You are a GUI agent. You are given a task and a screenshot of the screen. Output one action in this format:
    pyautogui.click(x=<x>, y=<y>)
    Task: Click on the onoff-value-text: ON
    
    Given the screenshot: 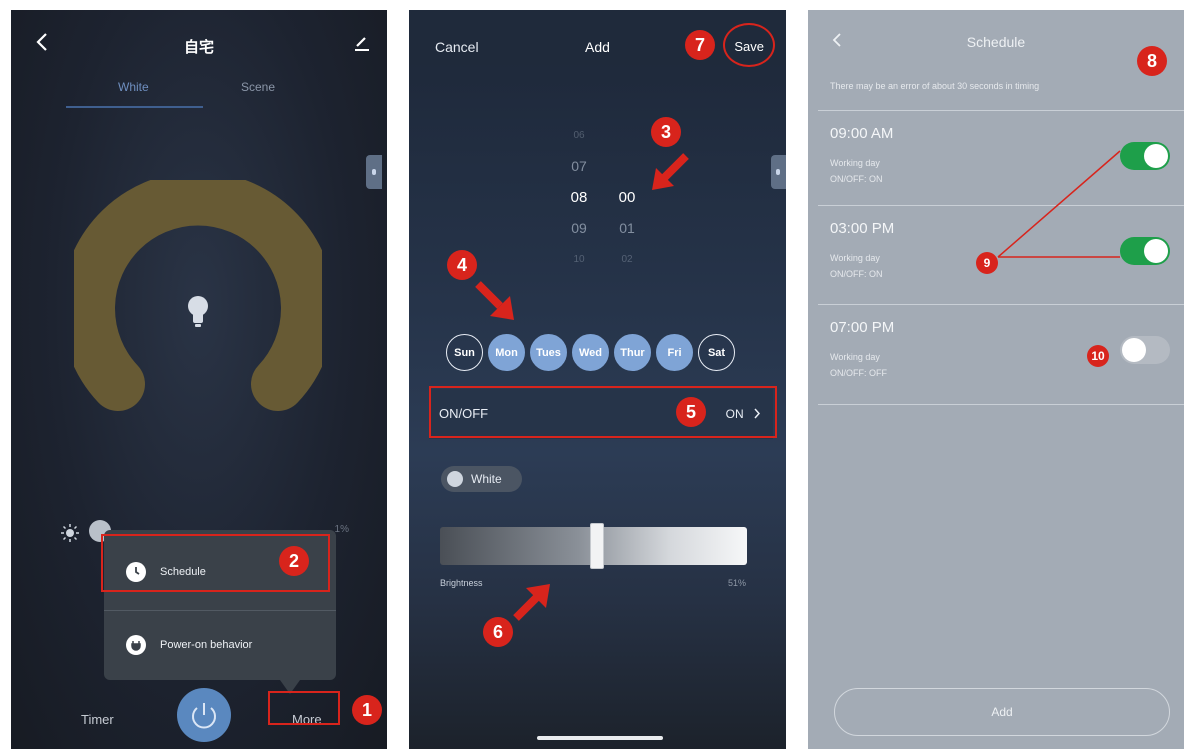 What is the action you would take?
    pyautogui.click(x=734, y=414)
    